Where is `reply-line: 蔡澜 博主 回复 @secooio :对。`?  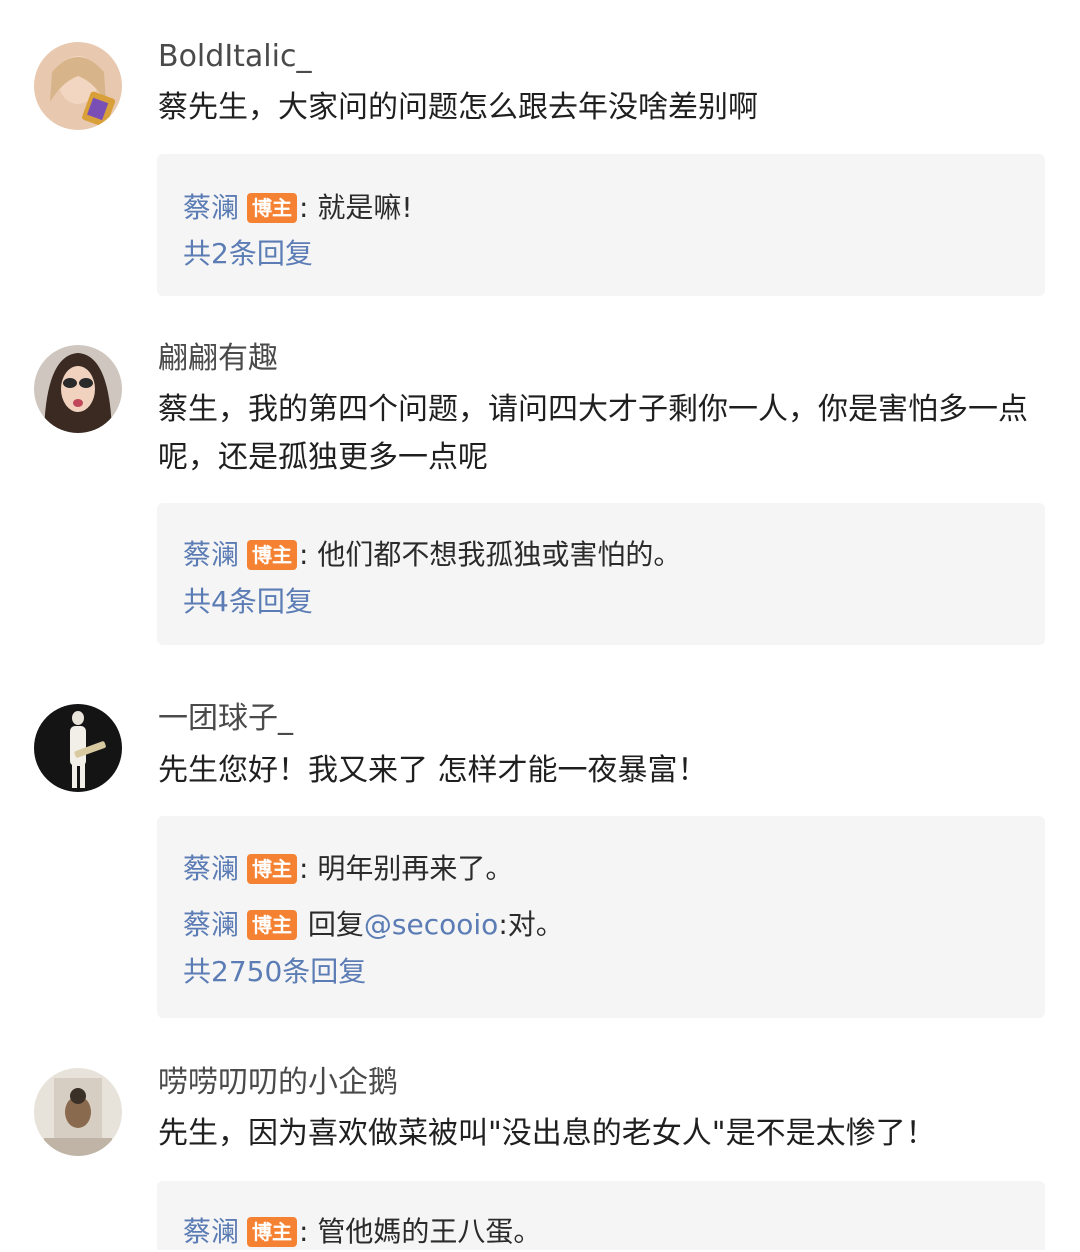
reply-line: 蔡澜 博主 回复 @secooio :对。 is located at coordinates (373, 925).